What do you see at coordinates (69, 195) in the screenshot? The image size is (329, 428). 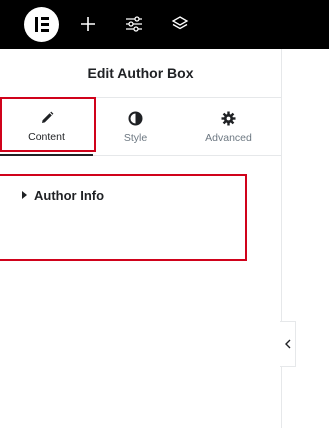 I see `section-author-info-label: Author Info` at bounding box center [69, 195].